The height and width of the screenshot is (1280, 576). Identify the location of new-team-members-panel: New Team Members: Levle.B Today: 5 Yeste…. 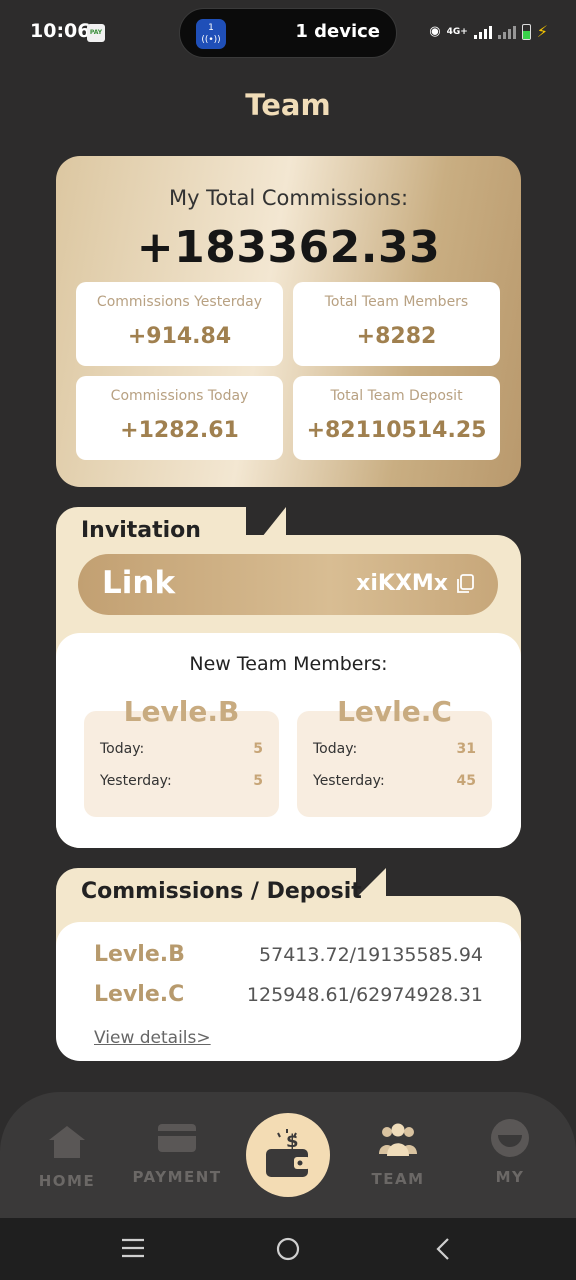
(288, 740).